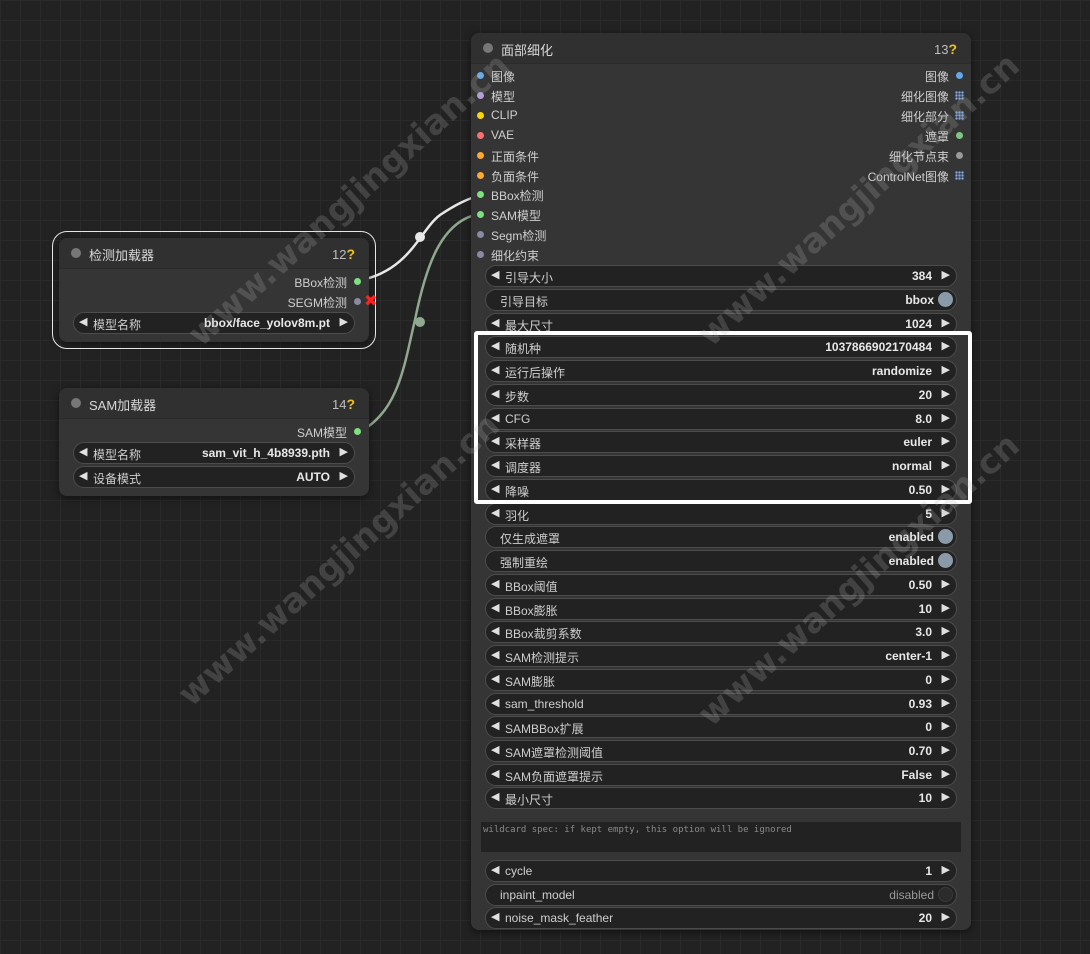 Image resolution: width=1090 pixels, height=954 pixels. Describe the element at coordinates (721, 895) in the screenshot. I see `widget-inpaint-model: inpaint_model disabled` at that location.